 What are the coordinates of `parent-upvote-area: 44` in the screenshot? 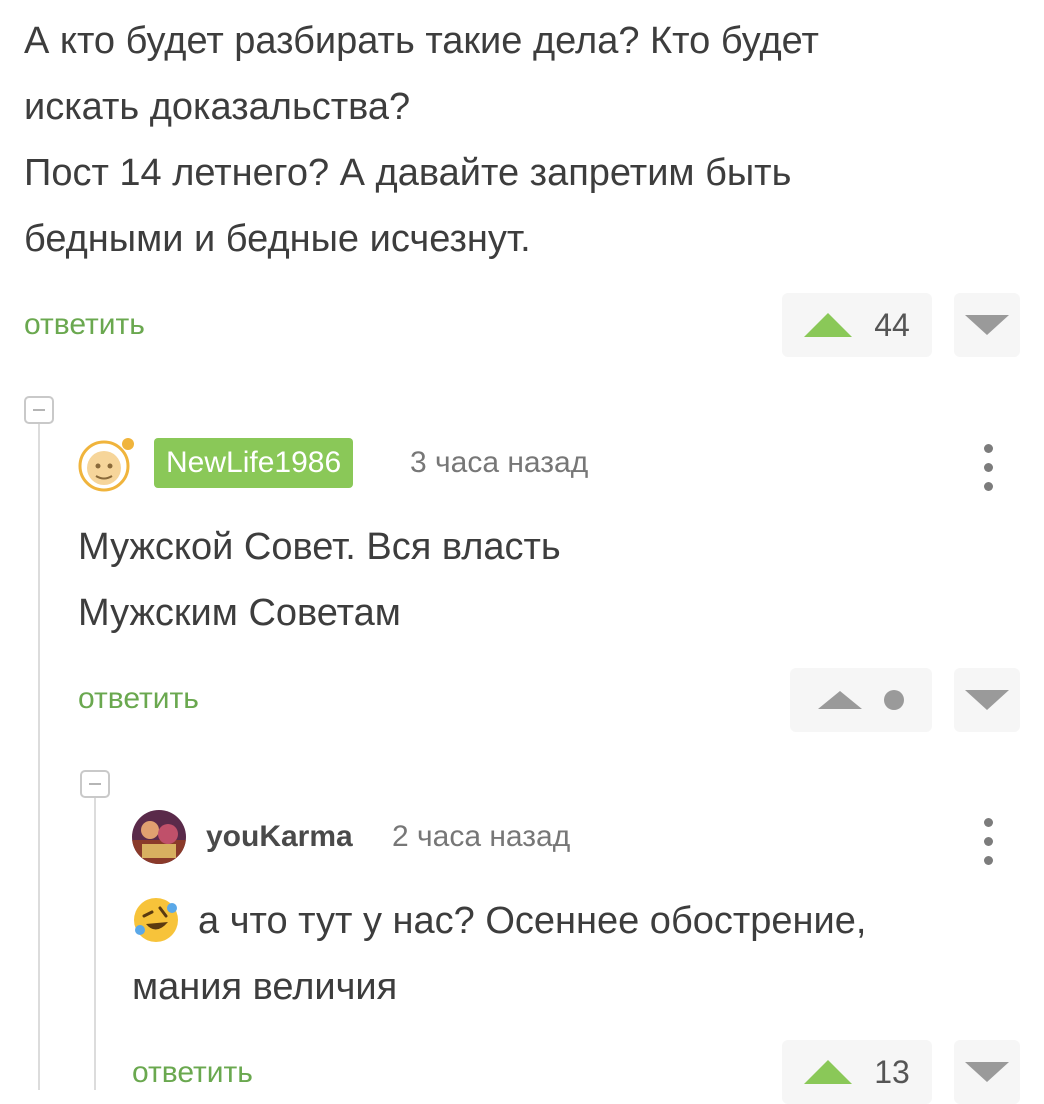 It's located at (857, 325).